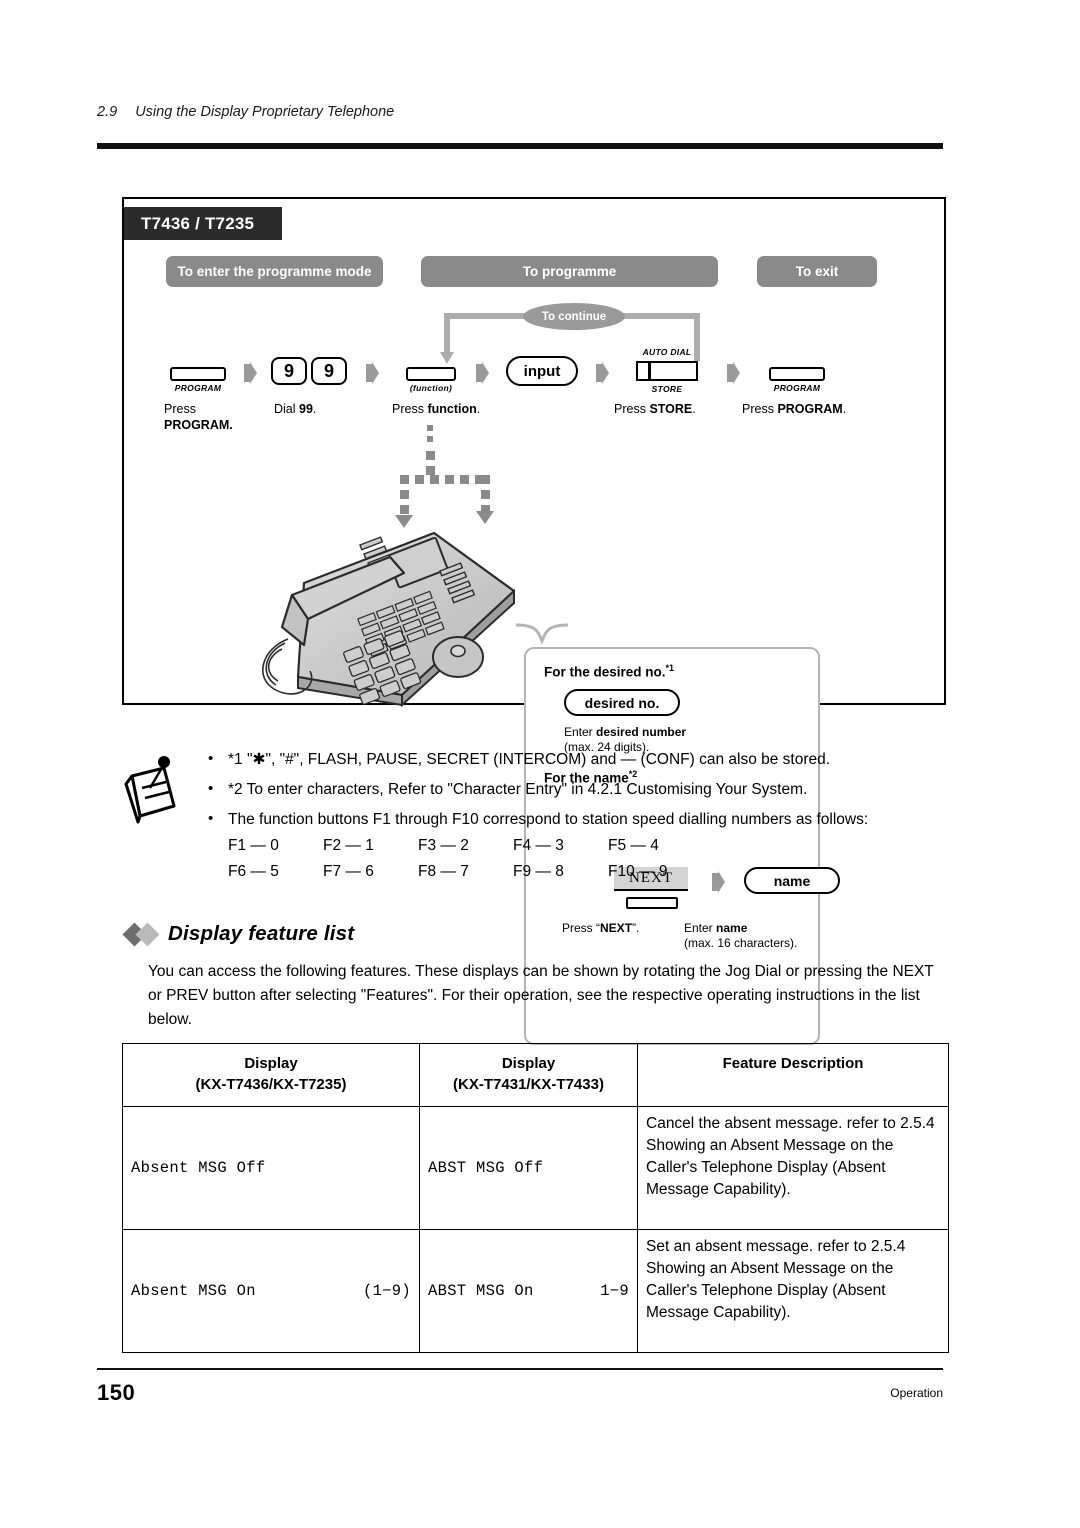 The image size is (1080, 1528). What do you see at coordinates (443, 871) in the screenshot?
I see `fn-map-7: F8 — 7` at bounding box center [443, 871].